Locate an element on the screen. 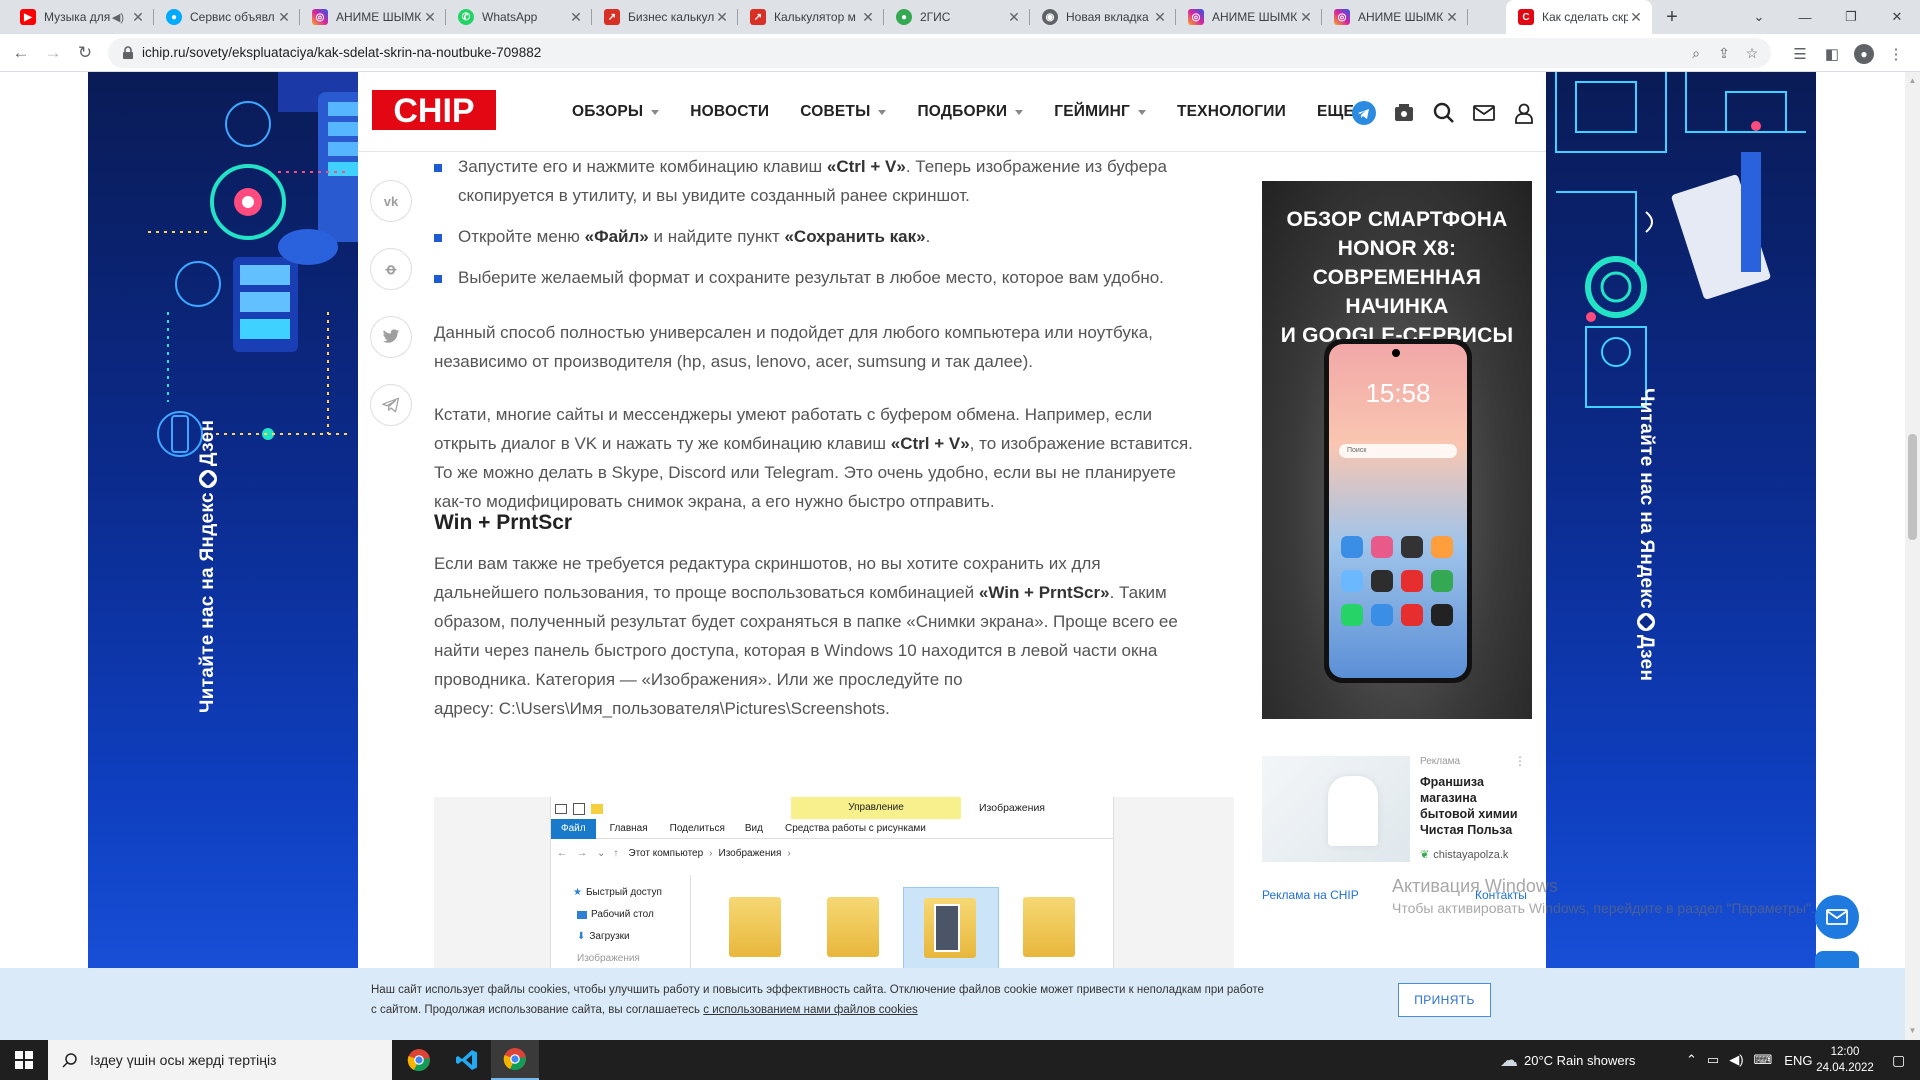 The height and width of the screenshot is (1080, 1920). page-scrollbar: ▲ ▼ is located at coordinates (1912, 556).